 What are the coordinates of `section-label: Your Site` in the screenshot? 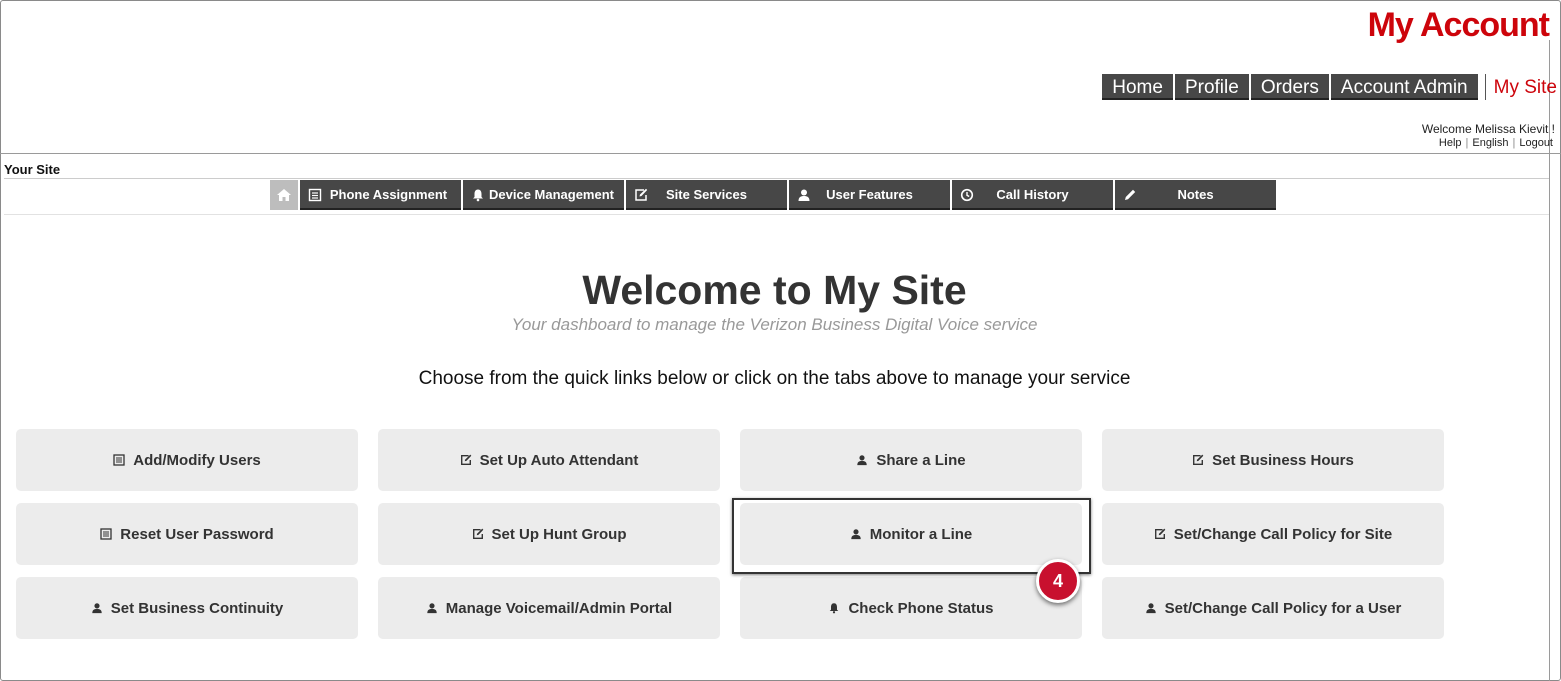 It's located at (32, 169).